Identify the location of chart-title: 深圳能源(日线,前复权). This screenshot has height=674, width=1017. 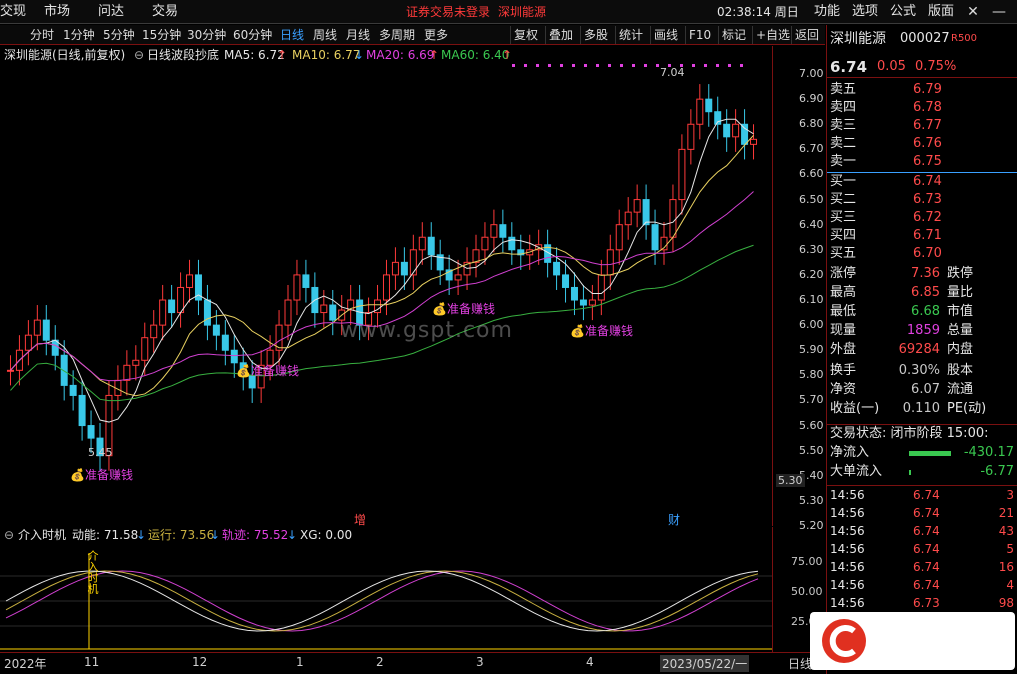
(65, 55).